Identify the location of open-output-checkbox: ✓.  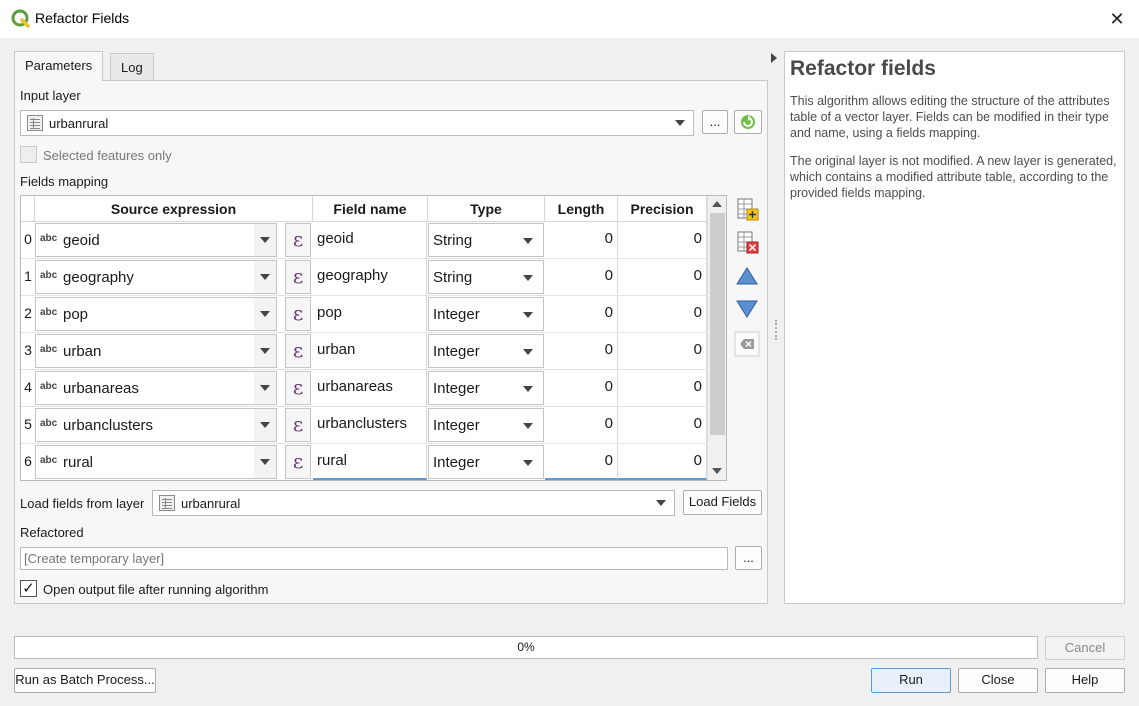
(28, 588).